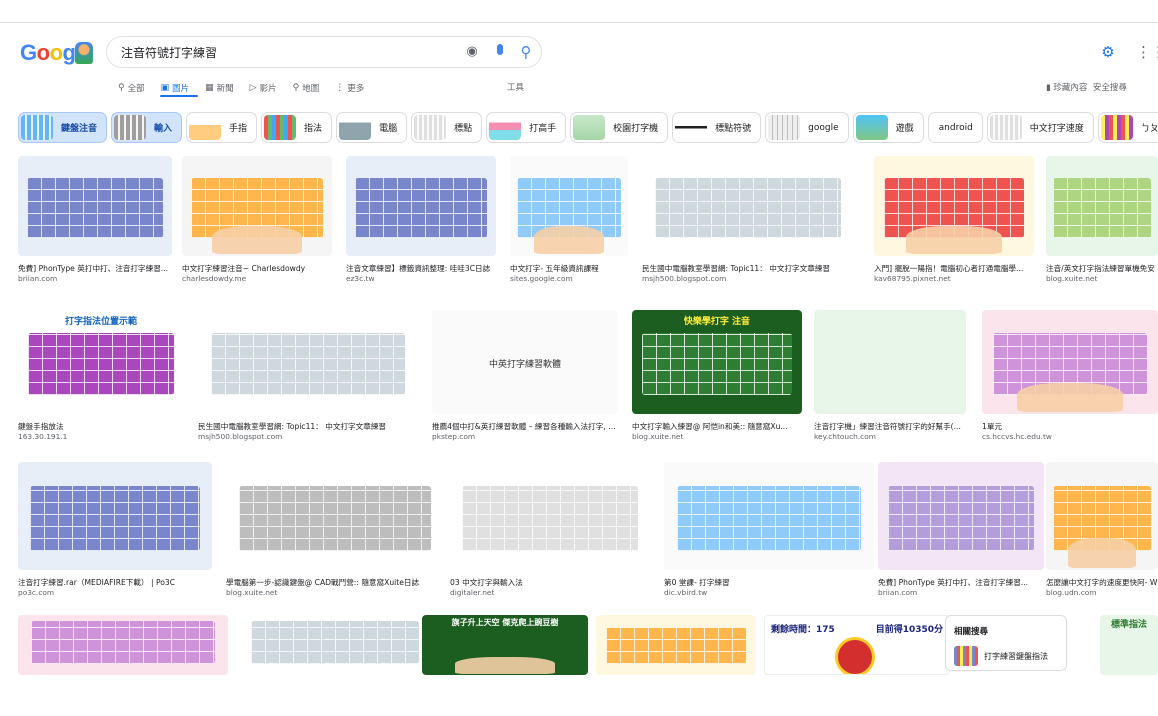  Describe the element at coordinates (447, 127) in the screenshot. I see `chip-punctuation: 標點` at that location.